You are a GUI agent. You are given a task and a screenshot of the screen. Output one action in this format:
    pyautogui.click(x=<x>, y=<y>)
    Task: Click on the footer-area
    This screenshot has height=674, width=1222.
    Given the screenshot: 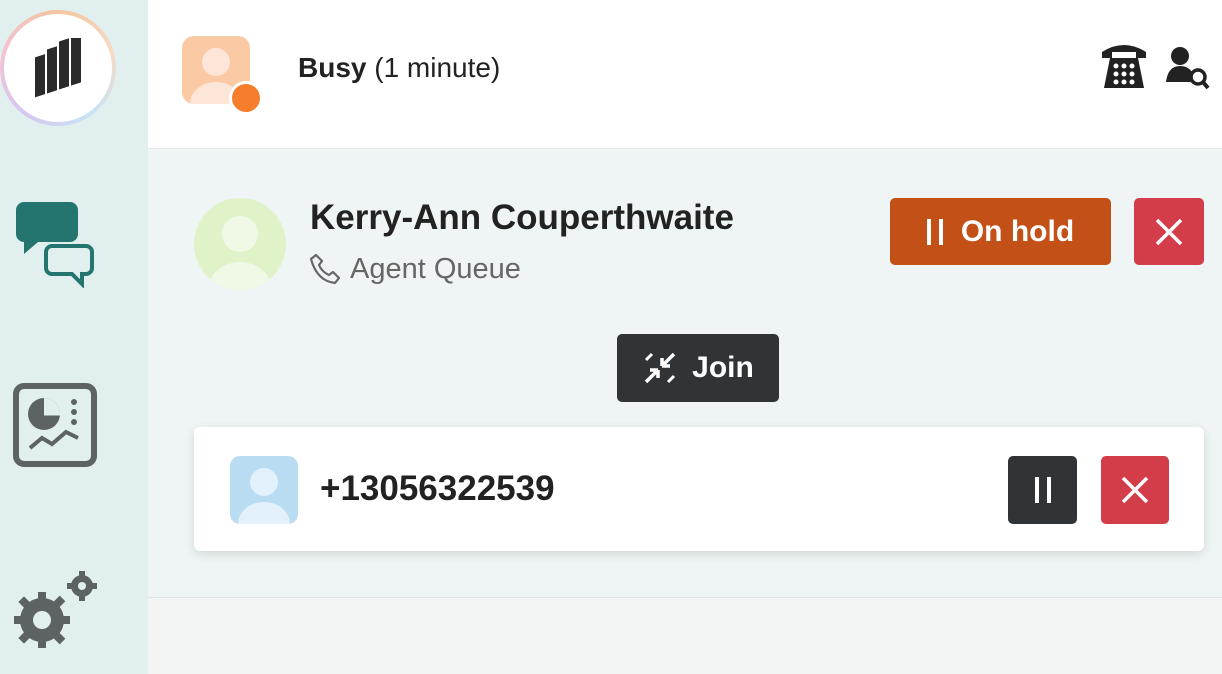 What is the action you would take?
    pyautogui.click(x=685, y=636)
    